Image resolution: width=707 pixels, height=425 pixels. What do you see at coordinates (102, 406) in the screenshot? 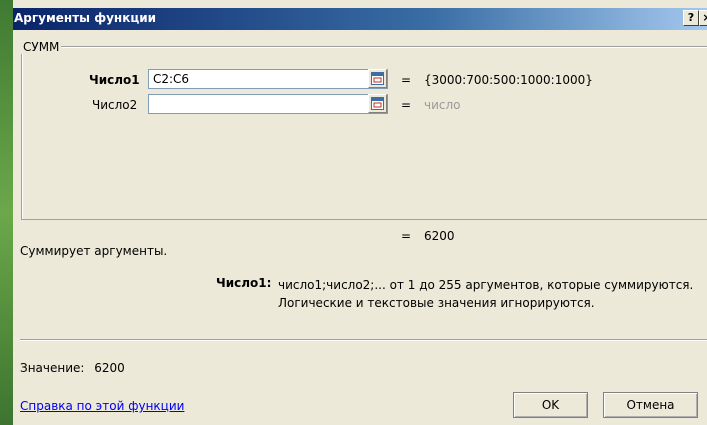
I see `help-link: Справка по этой функции` at bounding box center [102, 406].